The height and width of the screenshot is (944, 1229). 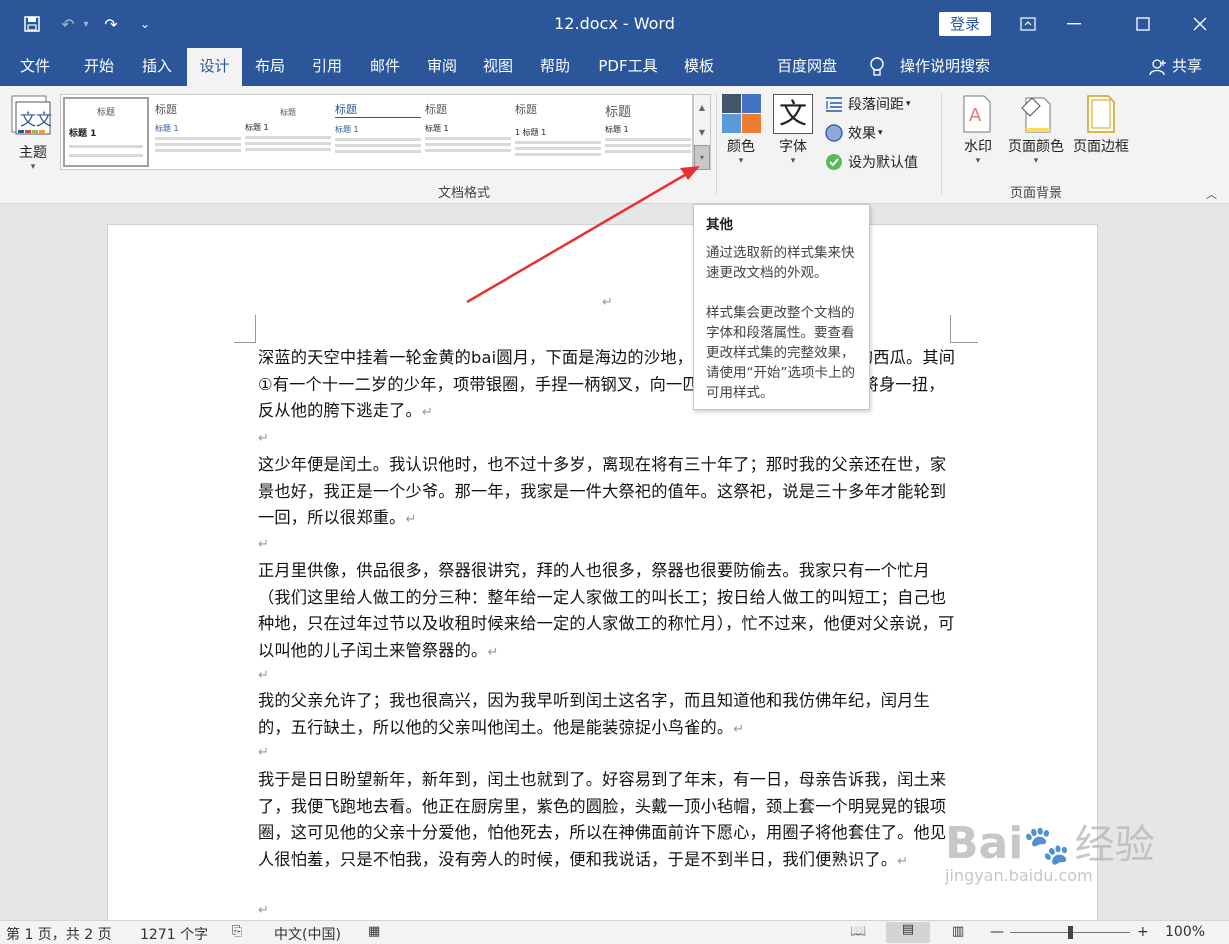 What do you see at coordinates (374, 931) in the screenshot?
I see `macro-icon: ▦` at bounding box center [374, 931].